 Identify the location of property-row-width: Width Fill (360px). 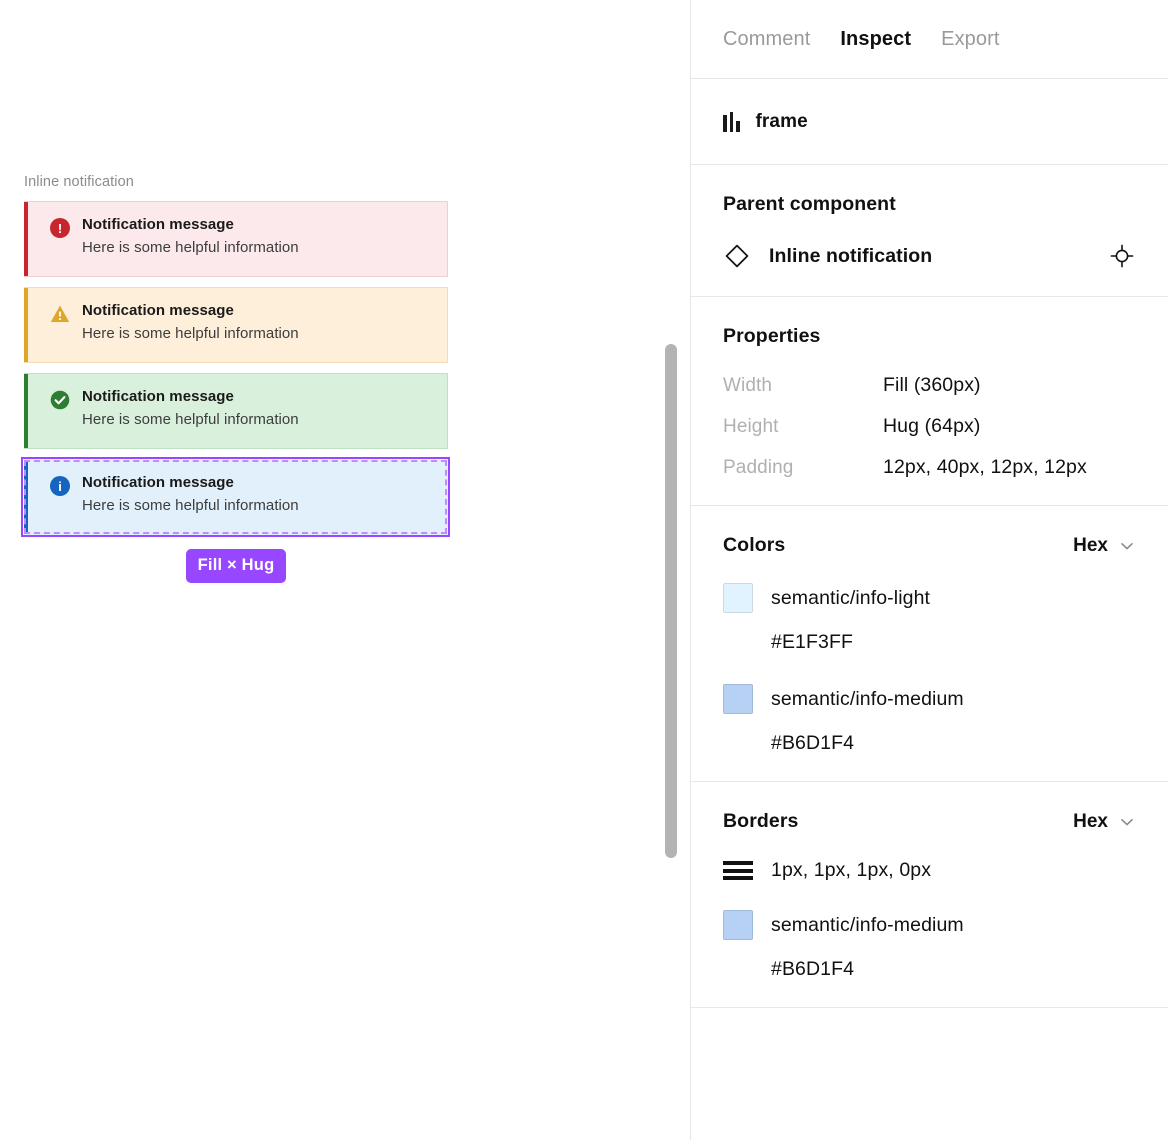
(929, 385).